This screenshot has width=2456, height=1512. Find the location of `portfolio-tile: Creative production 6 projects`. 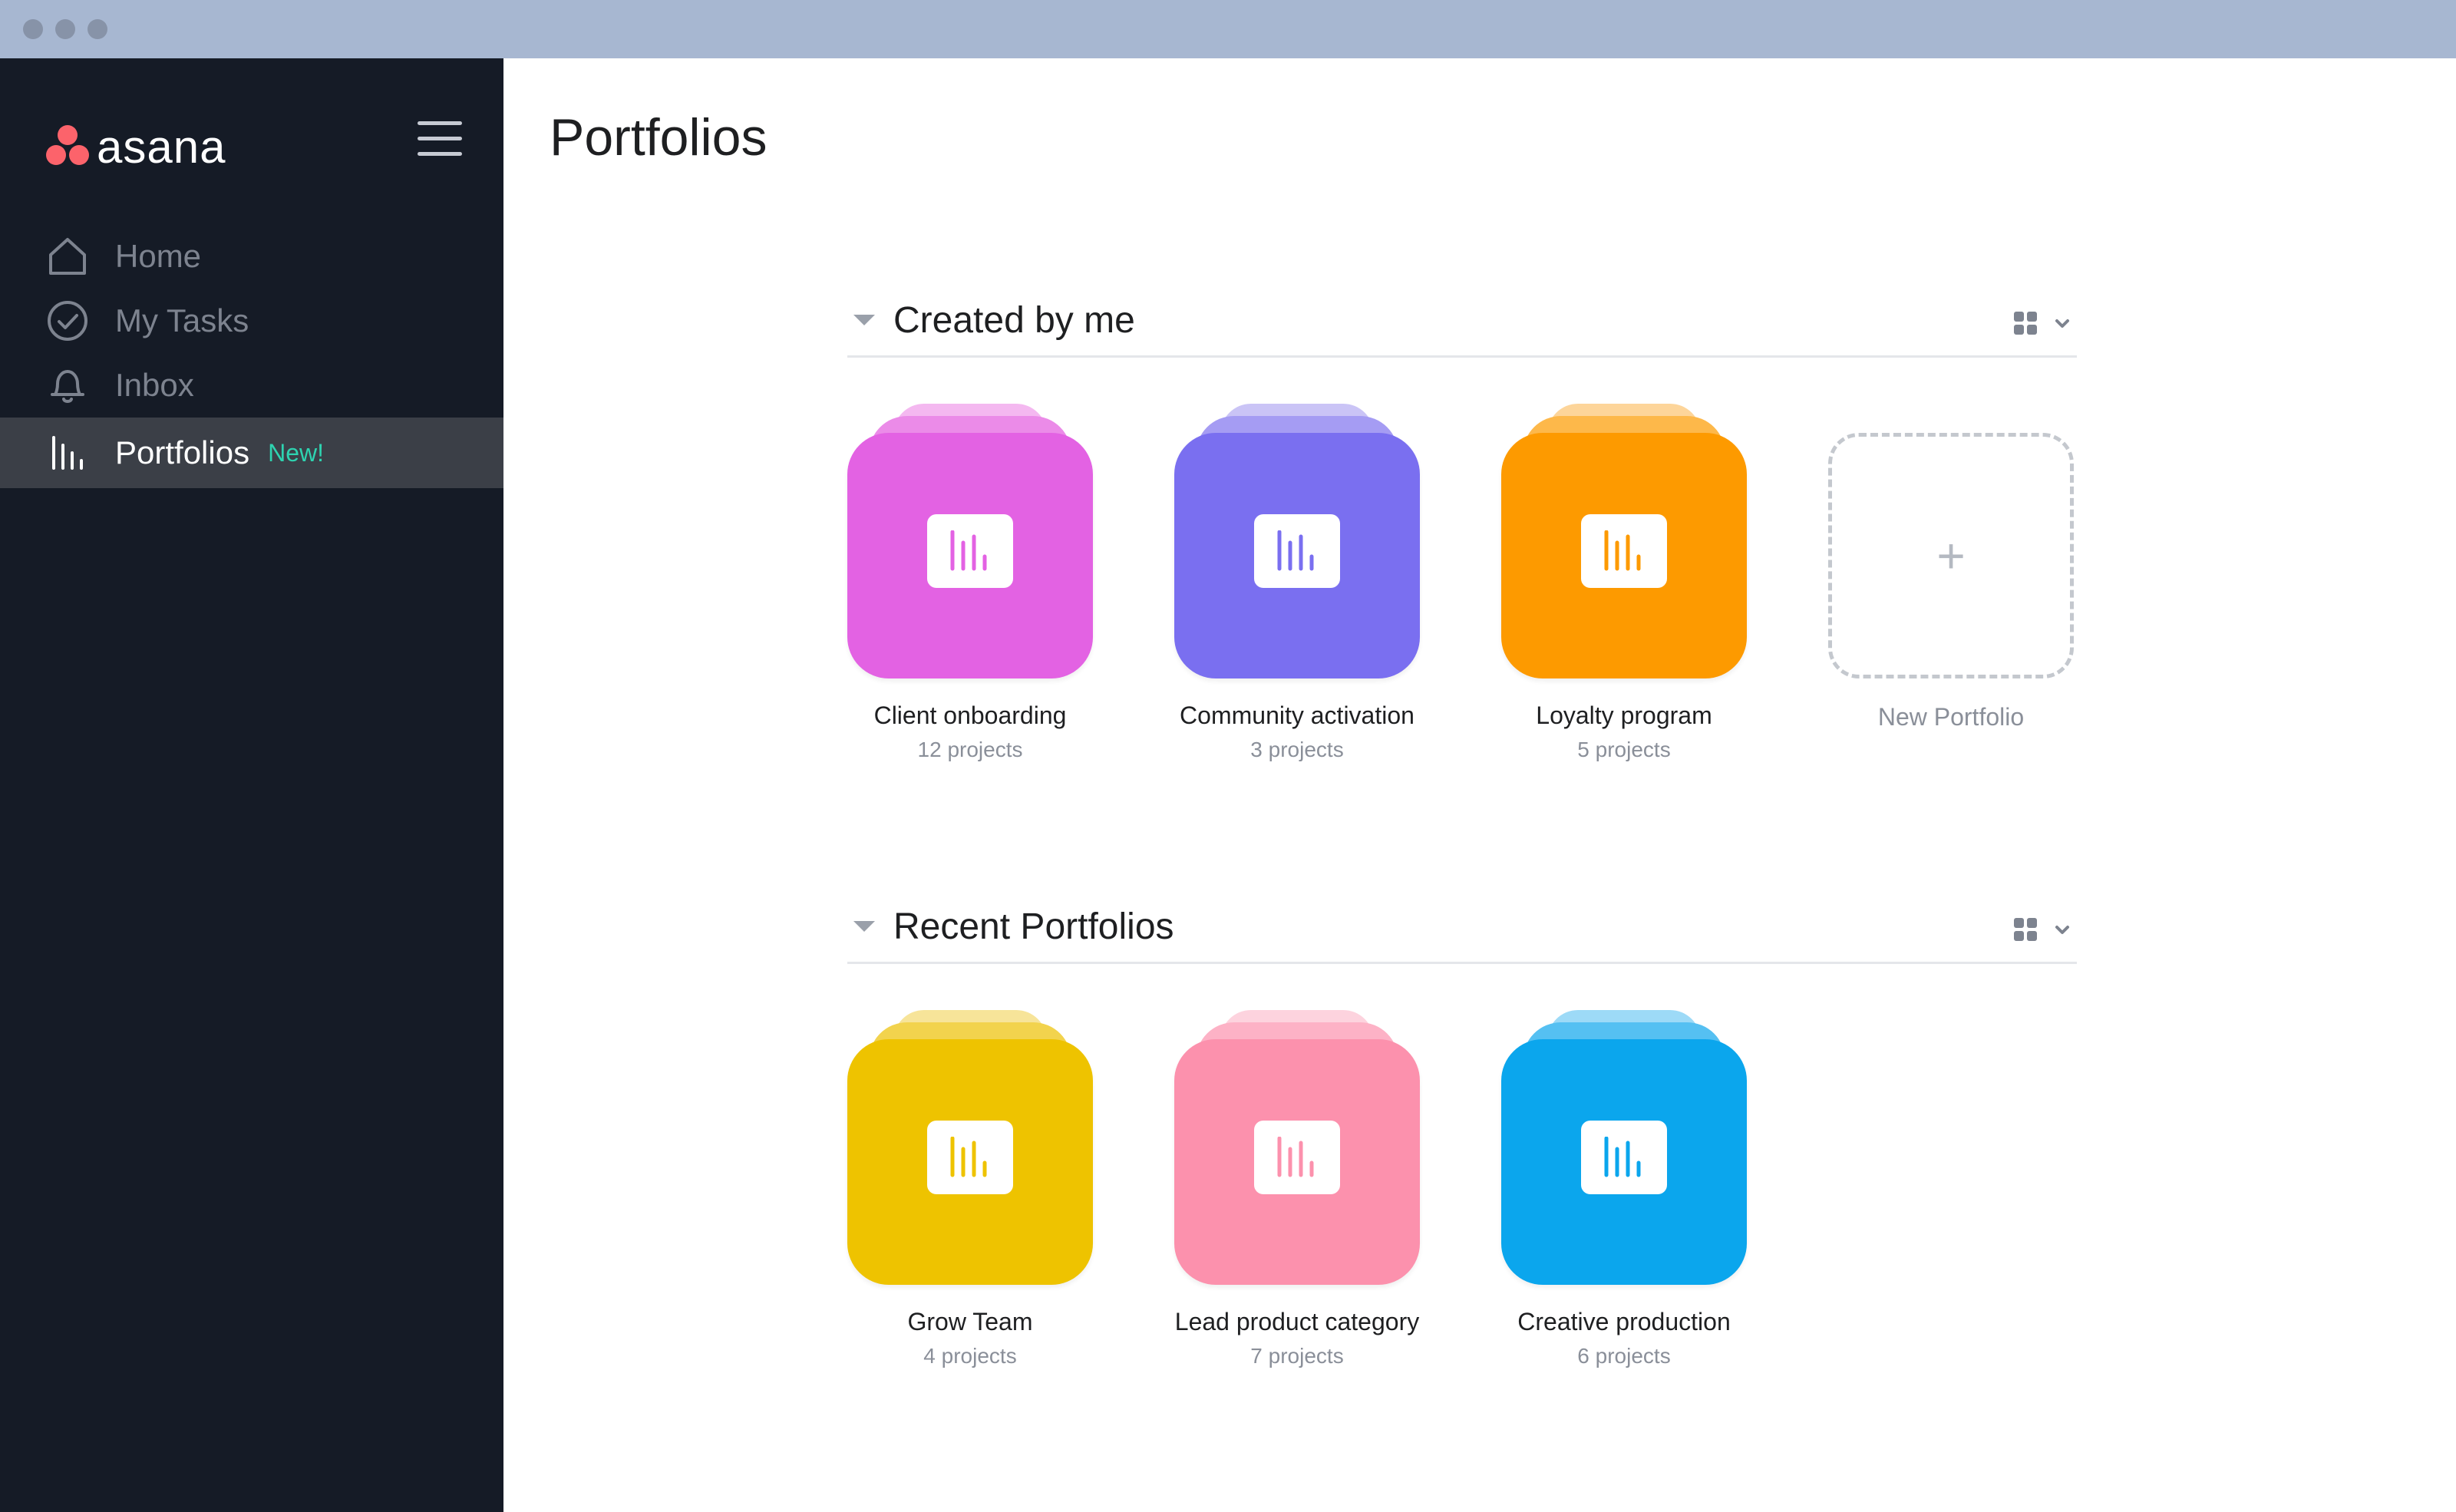

portfolio-tile: Creative production 6 projects is located at coordinates (1624, 1189).